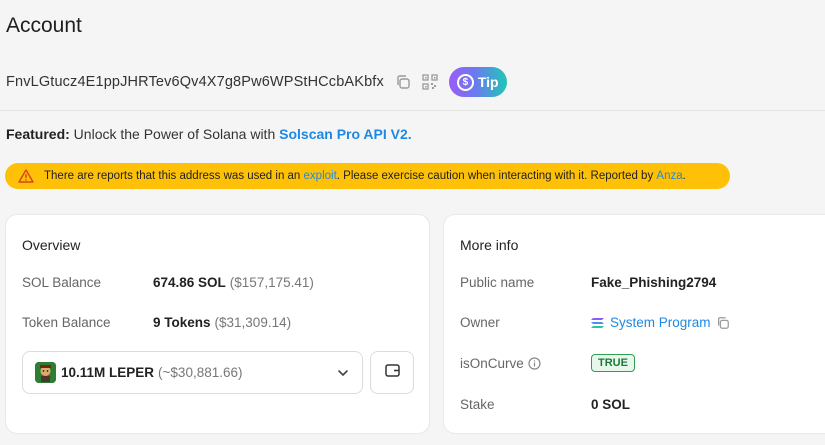  What do you see at coordinates (182, 322) in the screenshot?
I see `token-balance-value: 9 Tokens` at bounding box center [182, 322].